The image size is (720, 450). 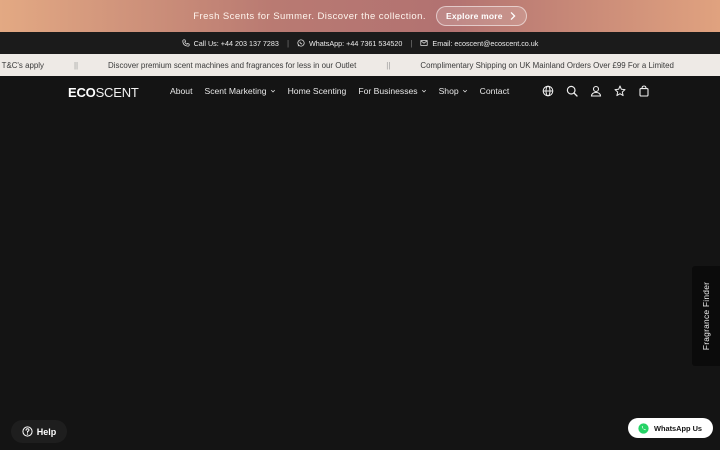 I want to click on help-circle-icon, so click(x=27, y=431).